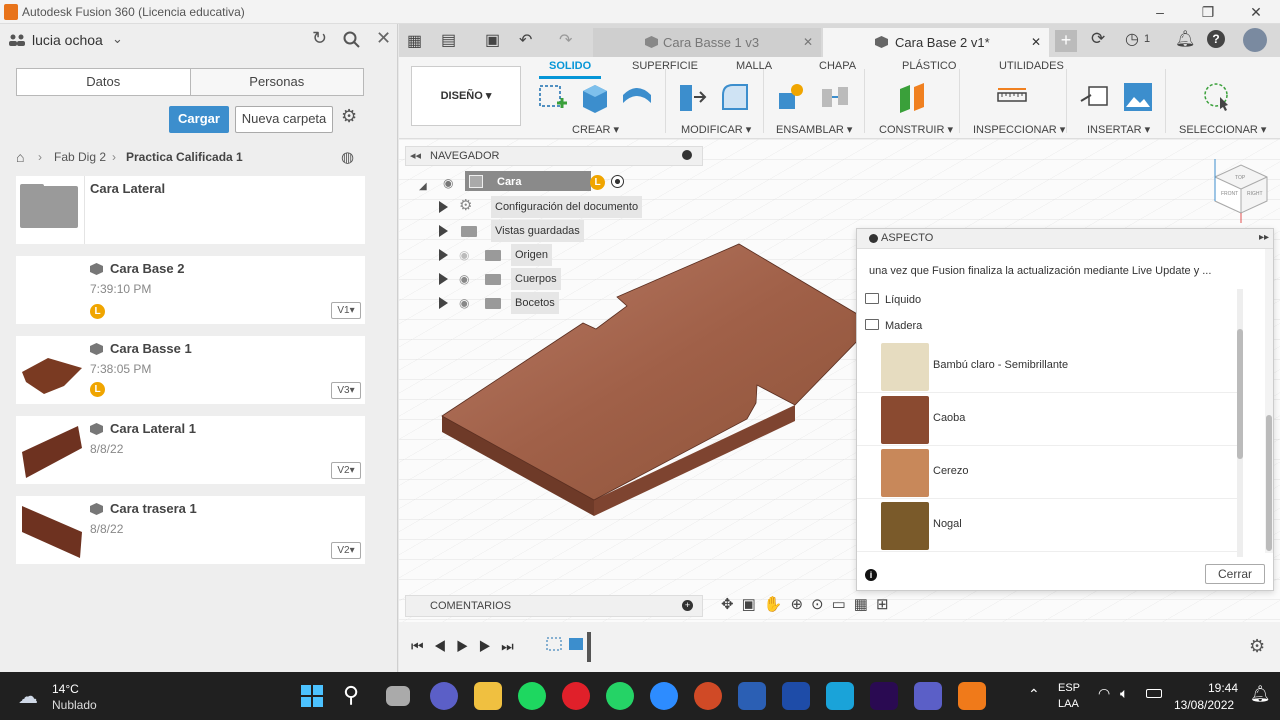 The image size is (1280, 720). I want to click on fillet-icon, so click(735, 97).